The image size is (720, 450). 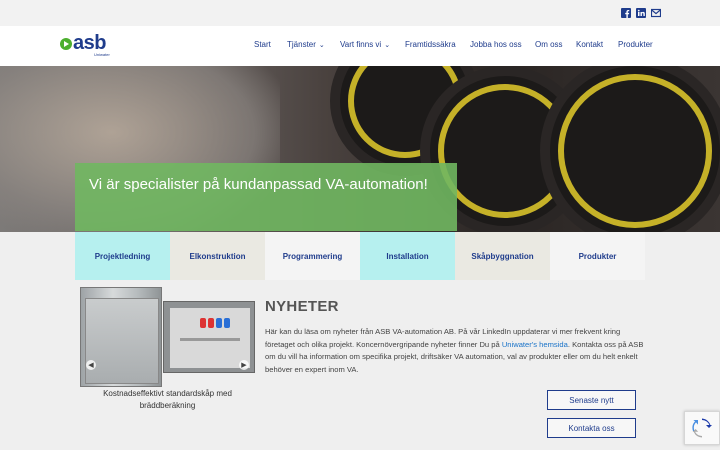 I want to click on tab-label: Installation, so click(x=407, y=256).